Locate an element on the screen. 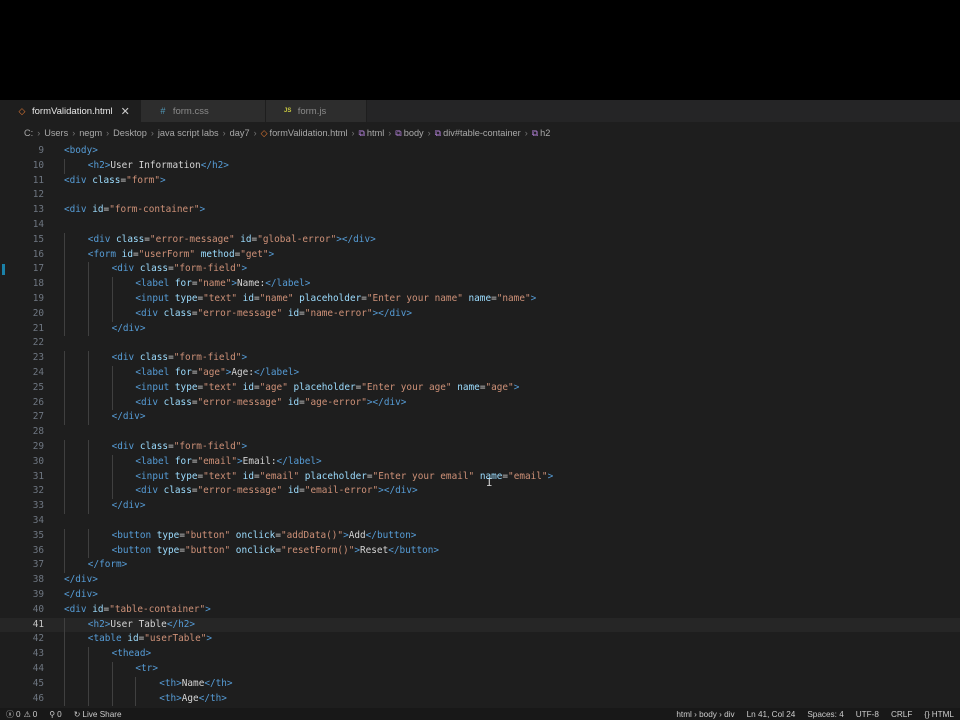  tab-label: formValidation.html is located at coordinates (72, 111).